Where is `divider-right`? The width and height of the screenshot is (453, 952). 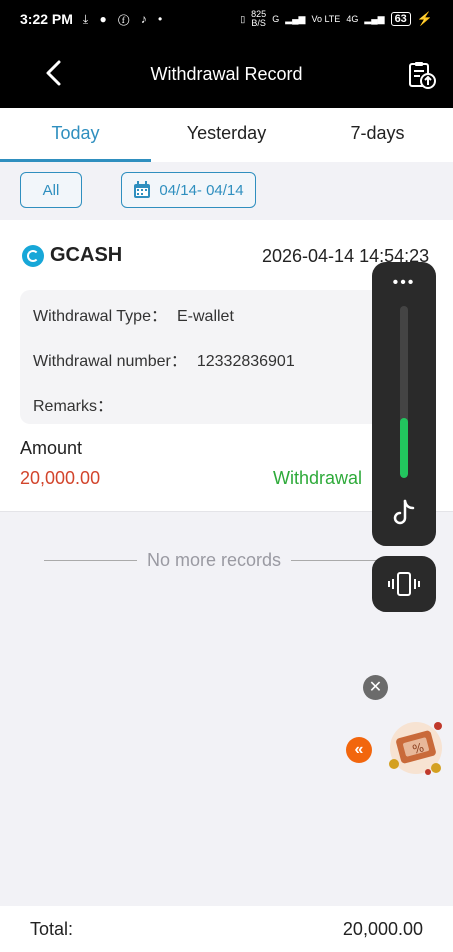 divider-right is located at coordinates (338, 560).